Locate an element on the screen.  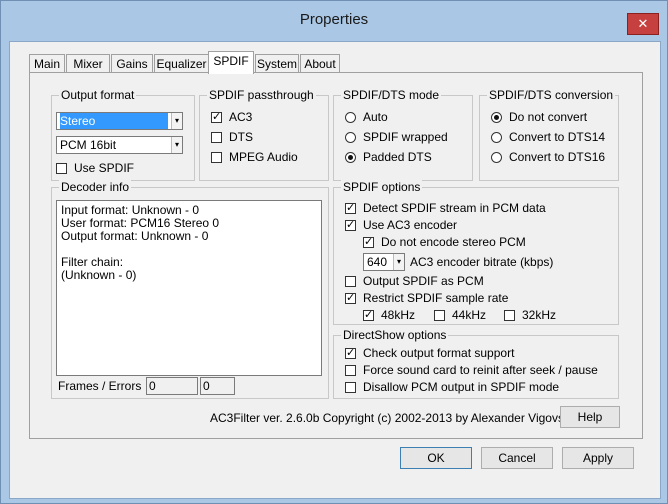
apply-button: Apply is located at coordinates (598, 458).